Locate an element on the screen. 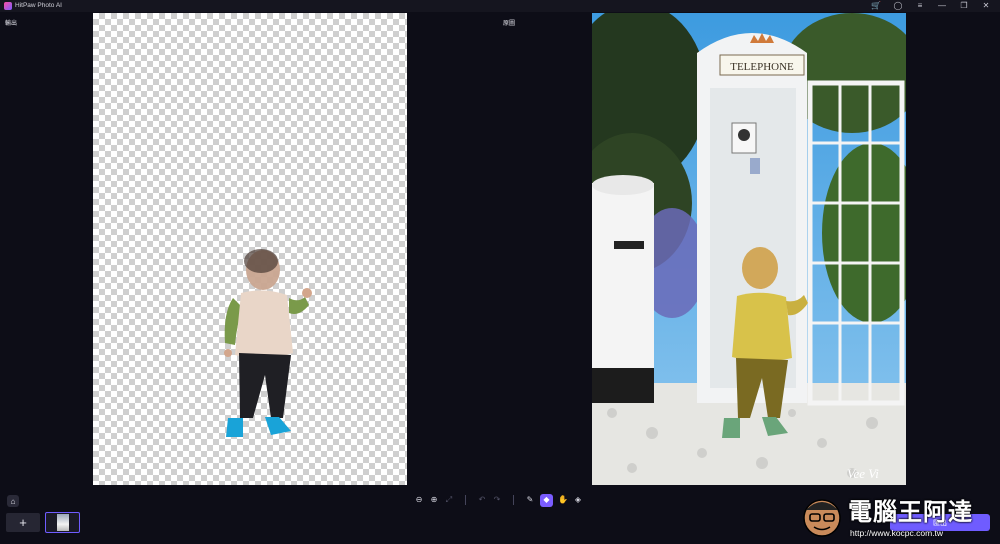 Image resolution: width=1000 pixels, height=544 pixels. fit-screen-icon: ⤢ is located at coordinates (449, 500).